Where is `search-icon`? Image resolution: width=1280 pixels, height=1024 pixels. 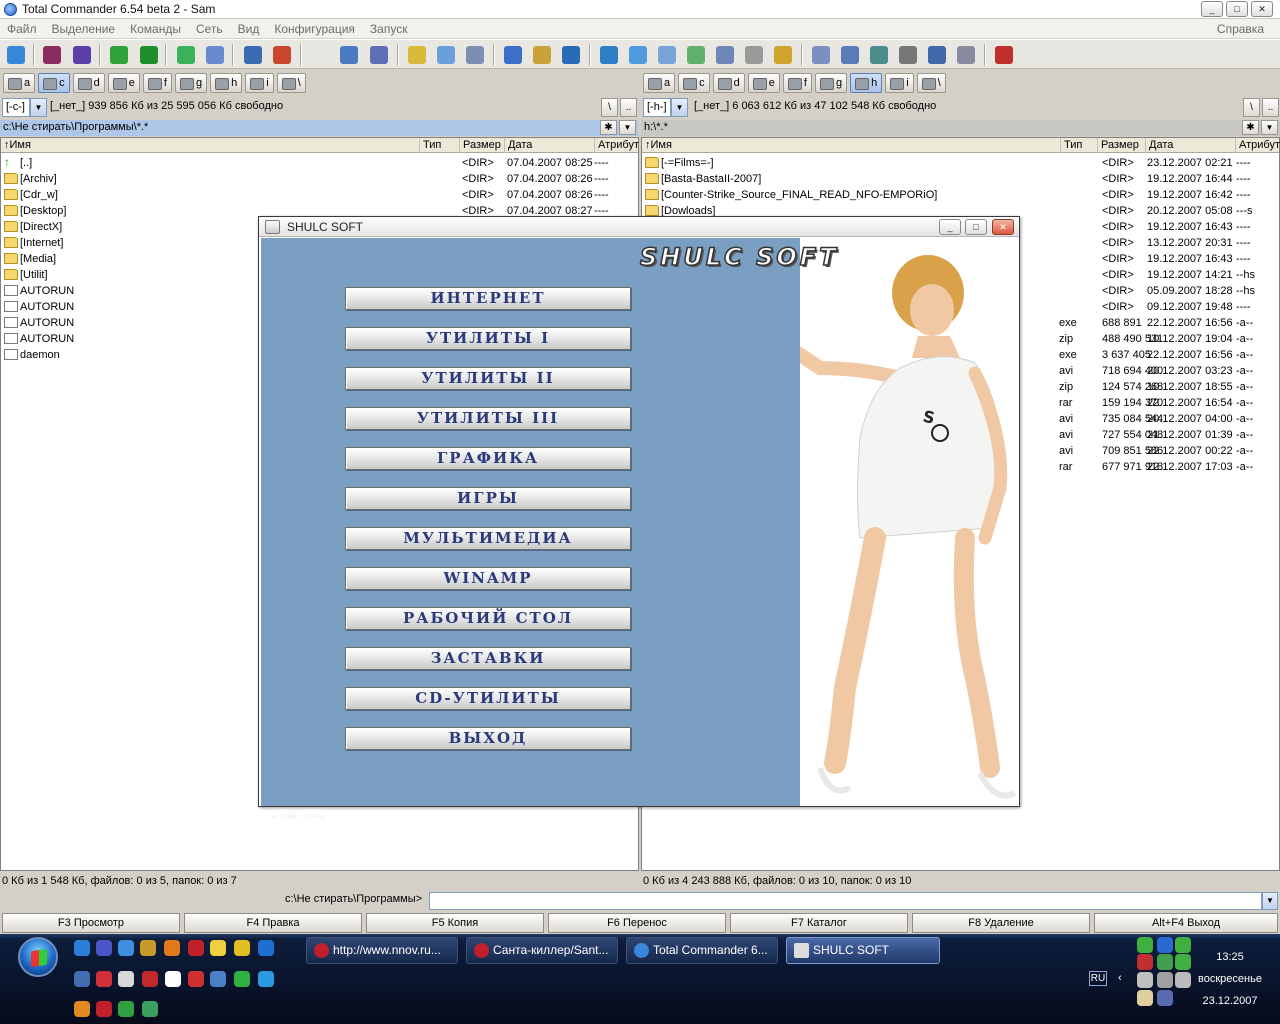 search-icon is located at coordinates (542, 55).